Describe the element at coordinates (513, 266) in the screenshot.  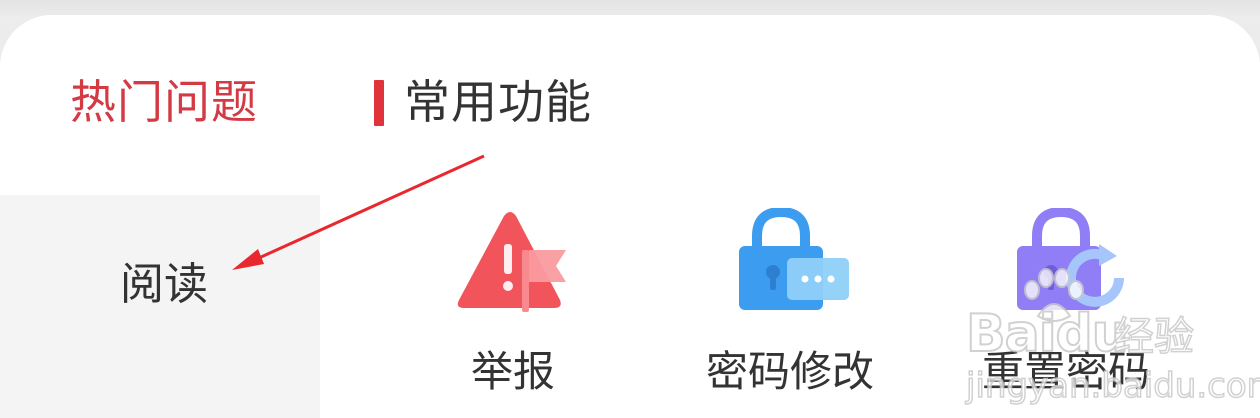
I see `report-warning-flag-icon` at that location.